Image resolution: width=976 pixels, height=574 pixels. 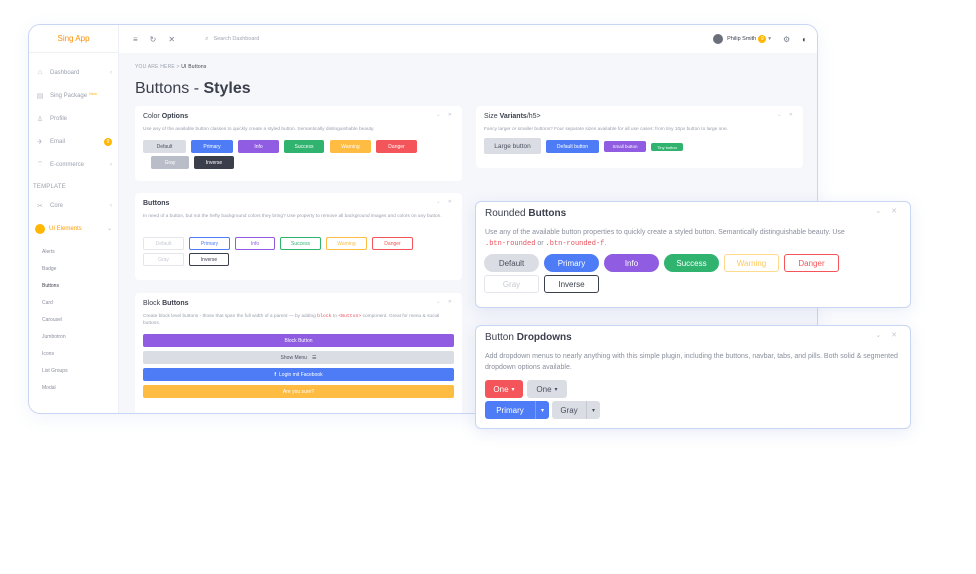 I want to click on sidebar-section-template: TEMPLATE, so click(x=49, y=187).